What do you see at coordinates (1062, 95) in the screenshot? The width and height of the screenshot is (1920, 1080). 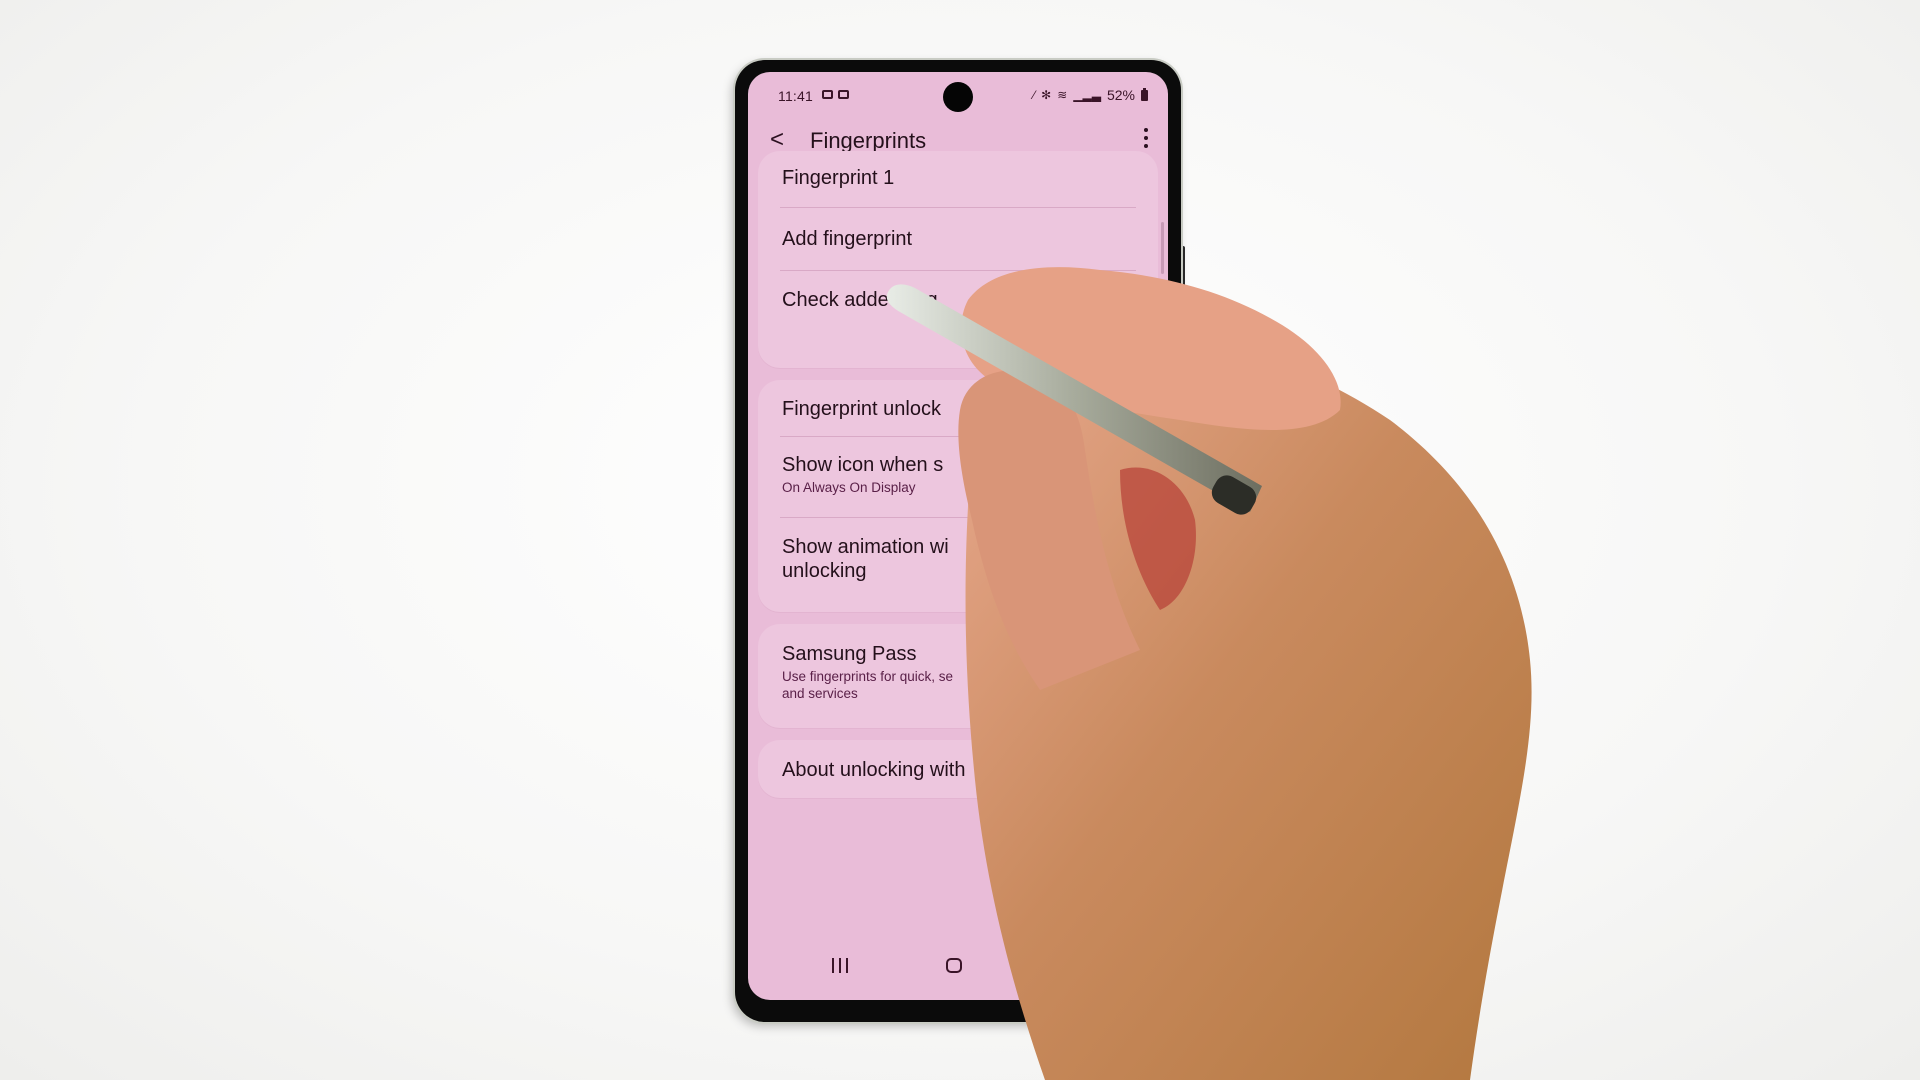 I see `wifi-icon: ≋` at bounding box center [1062, 95].